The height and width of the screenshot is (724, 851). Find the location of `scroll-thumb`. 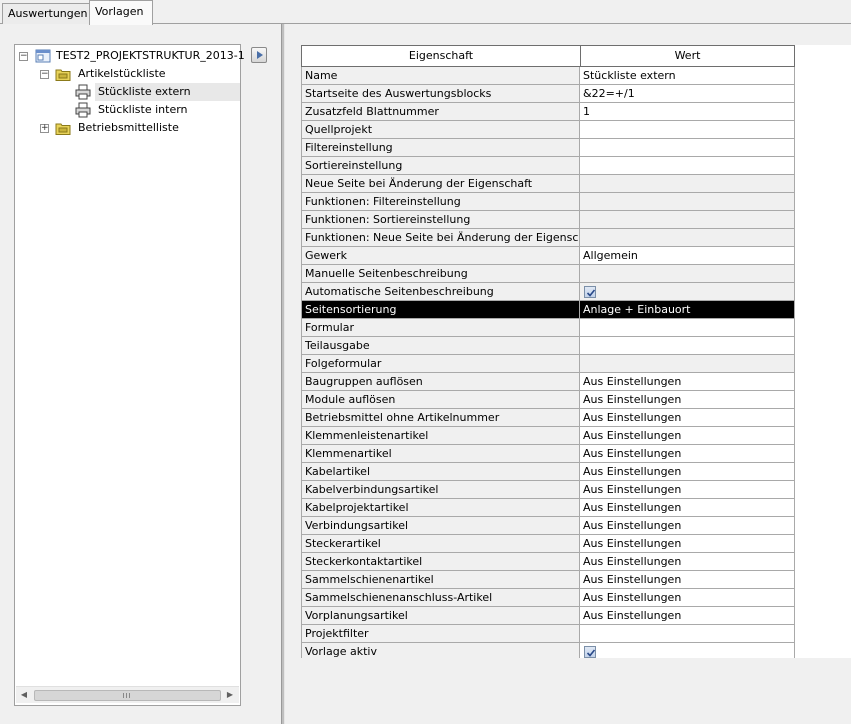

scroll-thumb is located at coordinates (127, 695).